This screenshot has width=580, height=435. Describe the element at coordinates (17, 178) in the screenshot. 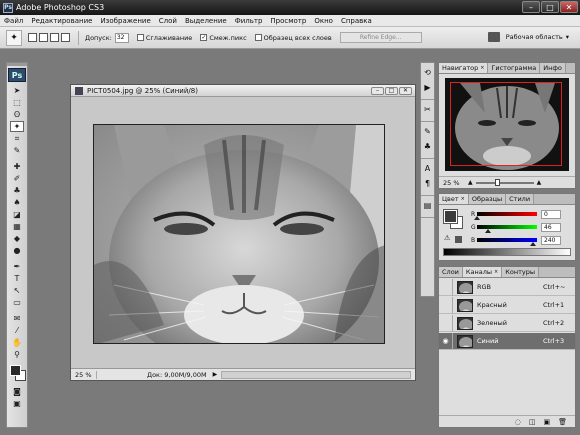

I see `brush-tool-icon: ✐` at that location.